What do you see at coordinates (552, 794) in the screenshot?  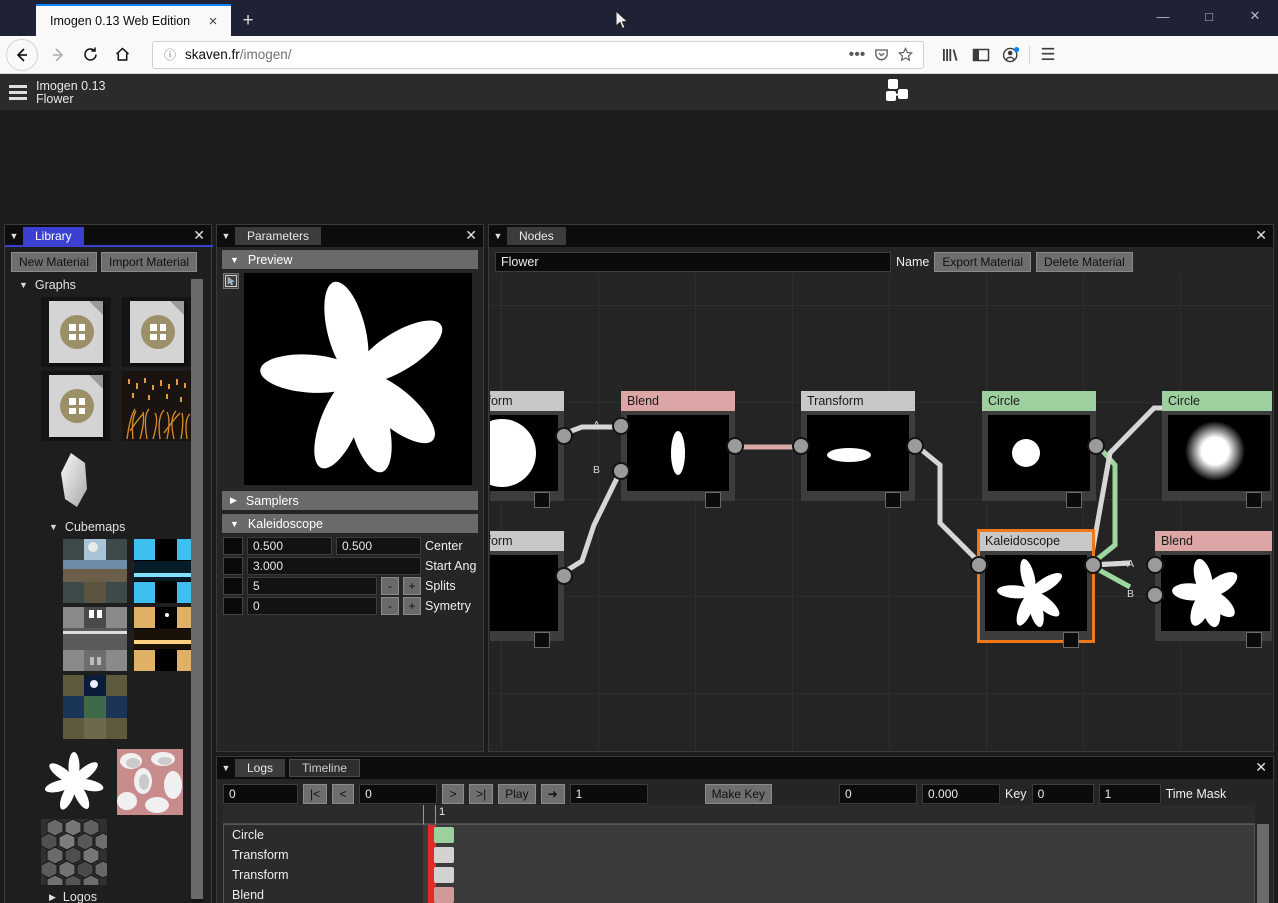 I see `play-arrow-icon: ➜` at bounding box center [552, 794].